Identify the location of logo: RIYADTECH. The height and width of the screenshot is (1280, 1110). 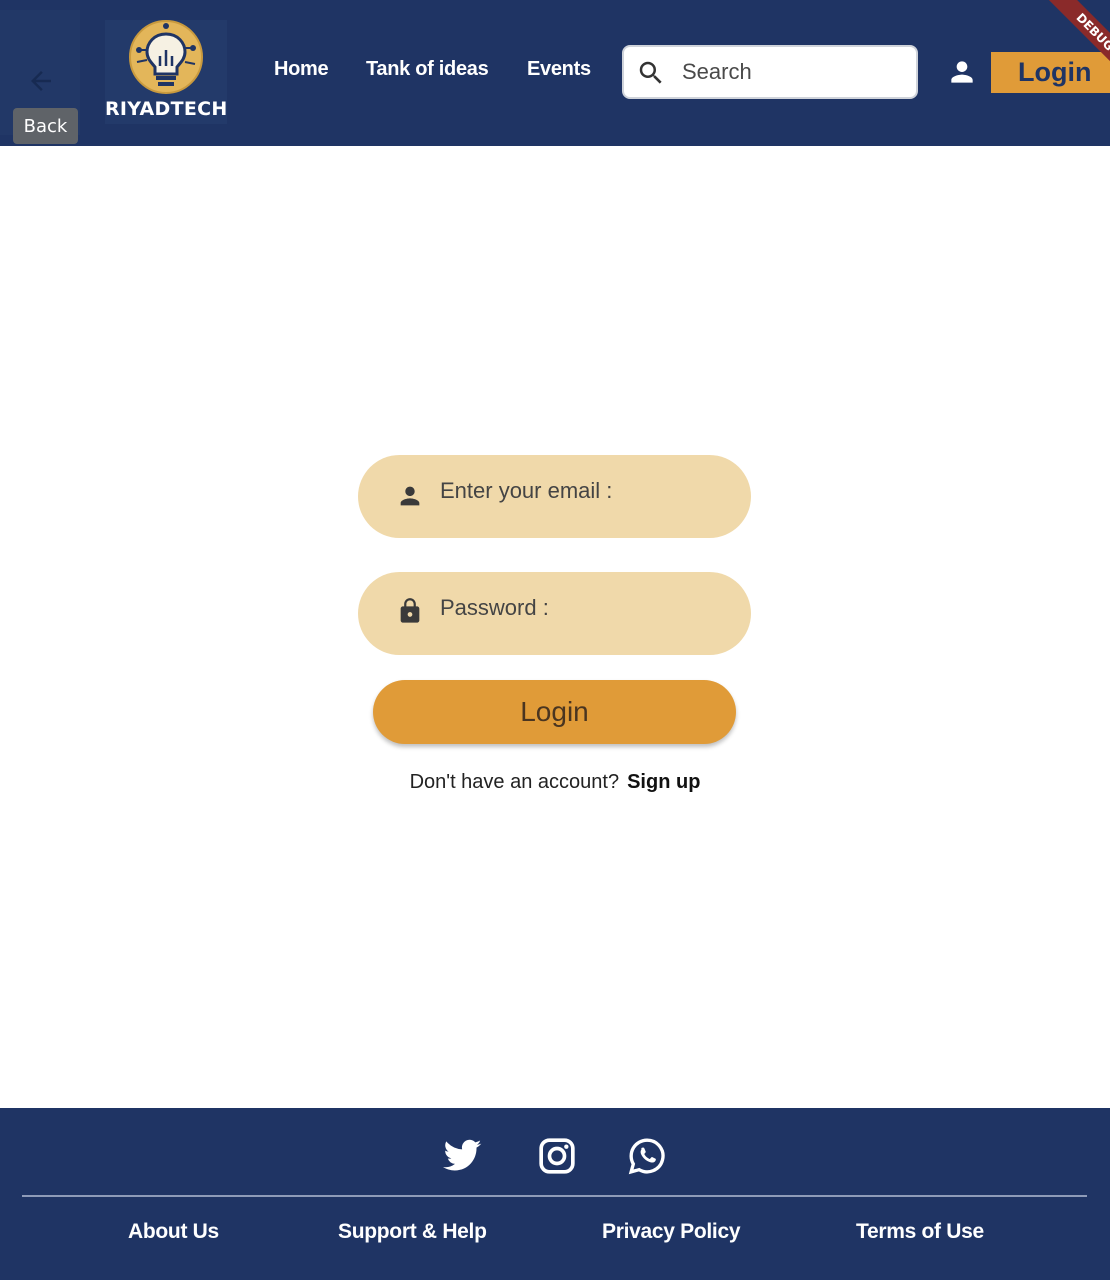
(166, 72).